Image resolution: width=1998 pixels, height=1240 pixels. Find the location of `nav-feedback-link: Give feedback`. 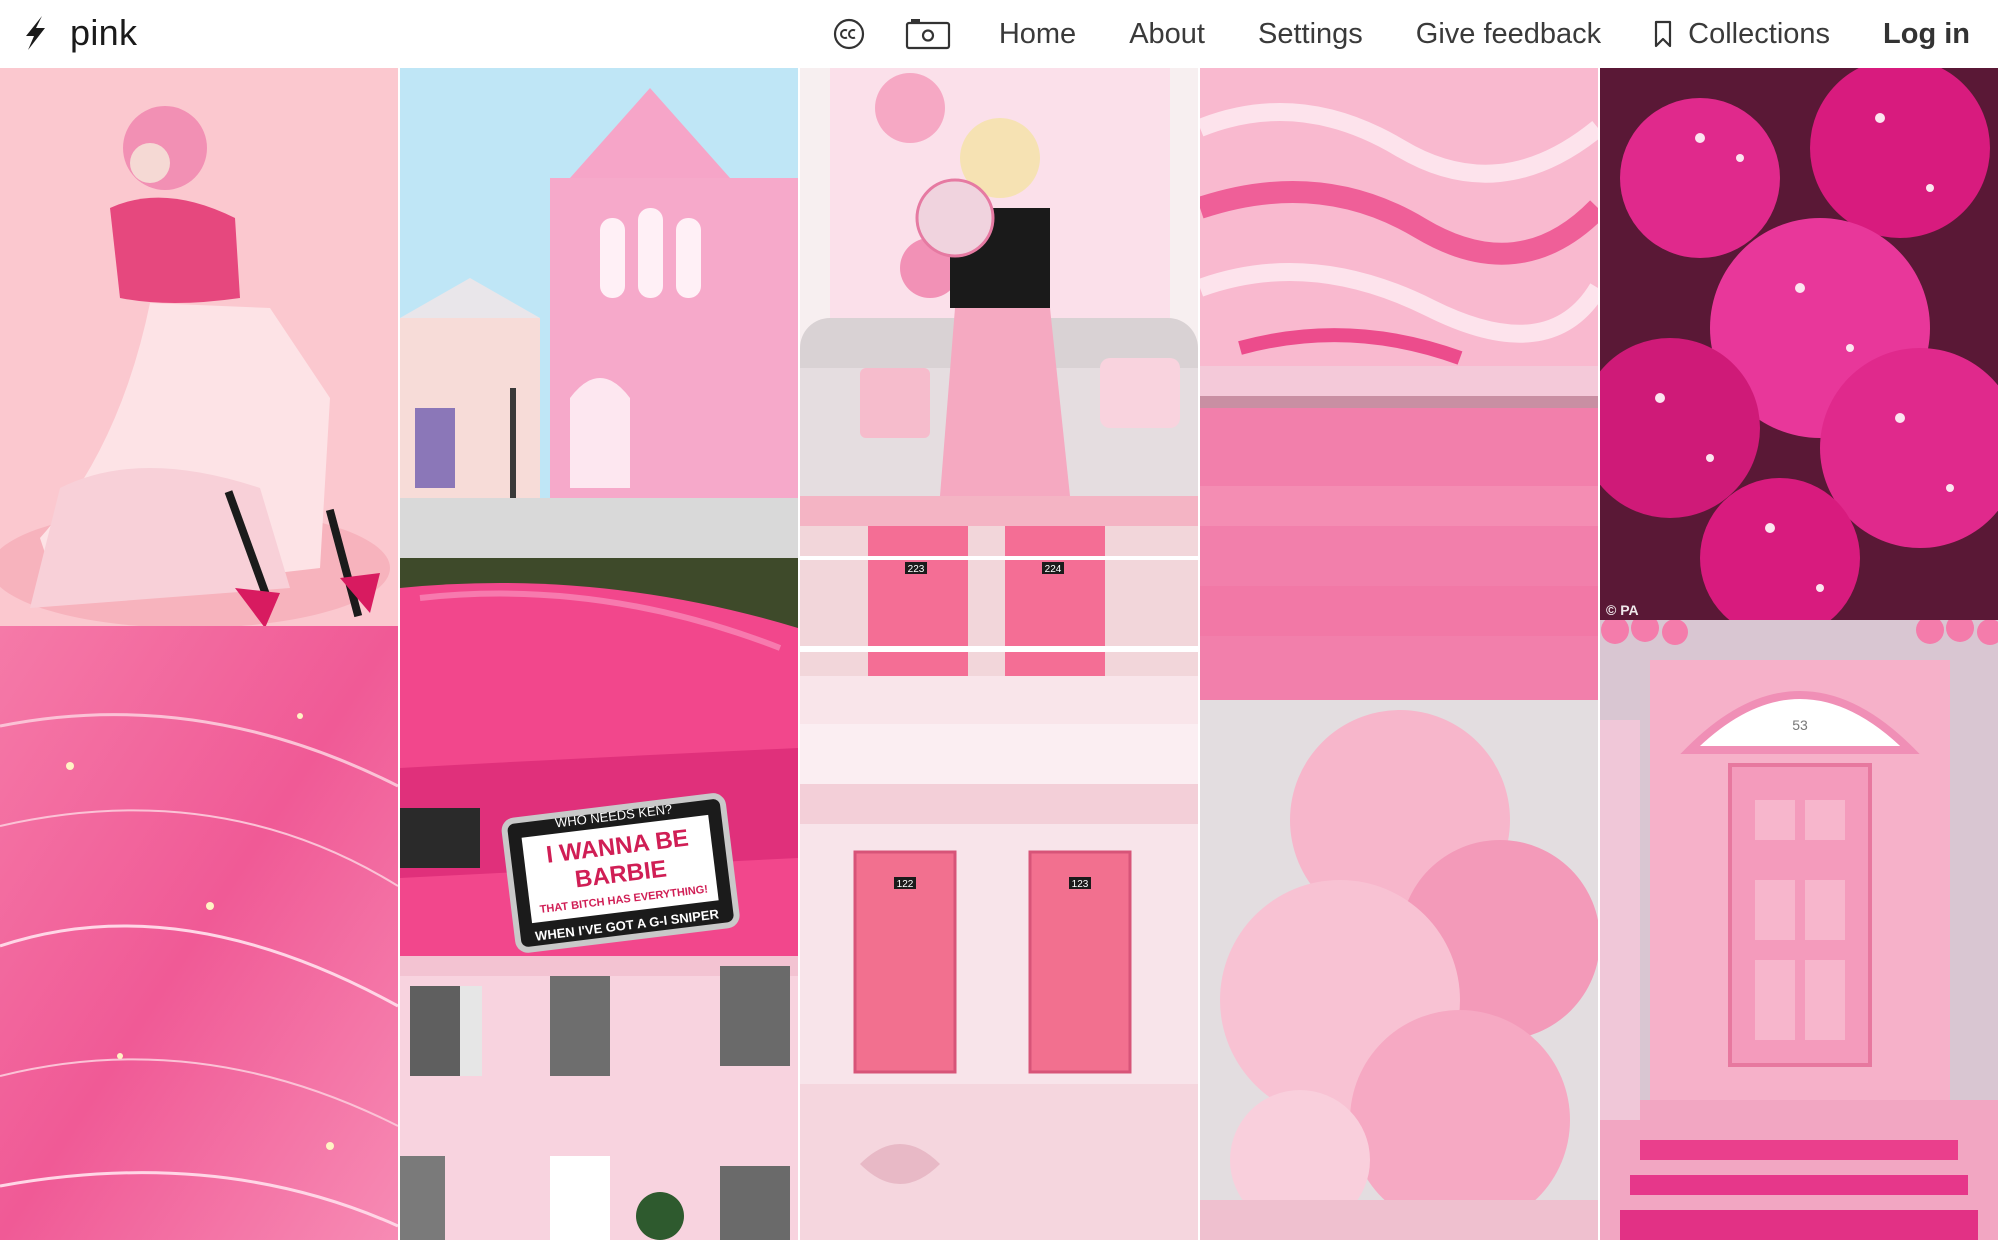

nav-feedback-link: Give feedback is located at coordinates (1508, 34).